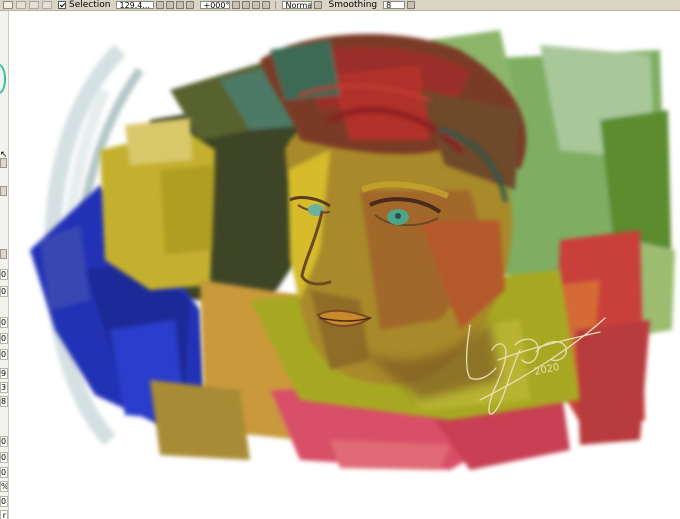 This screenshot has width=680, height=519. Describe the element at coordinates (160, 5) in the screenshot. I see `width-dropdown-icon` at that location.